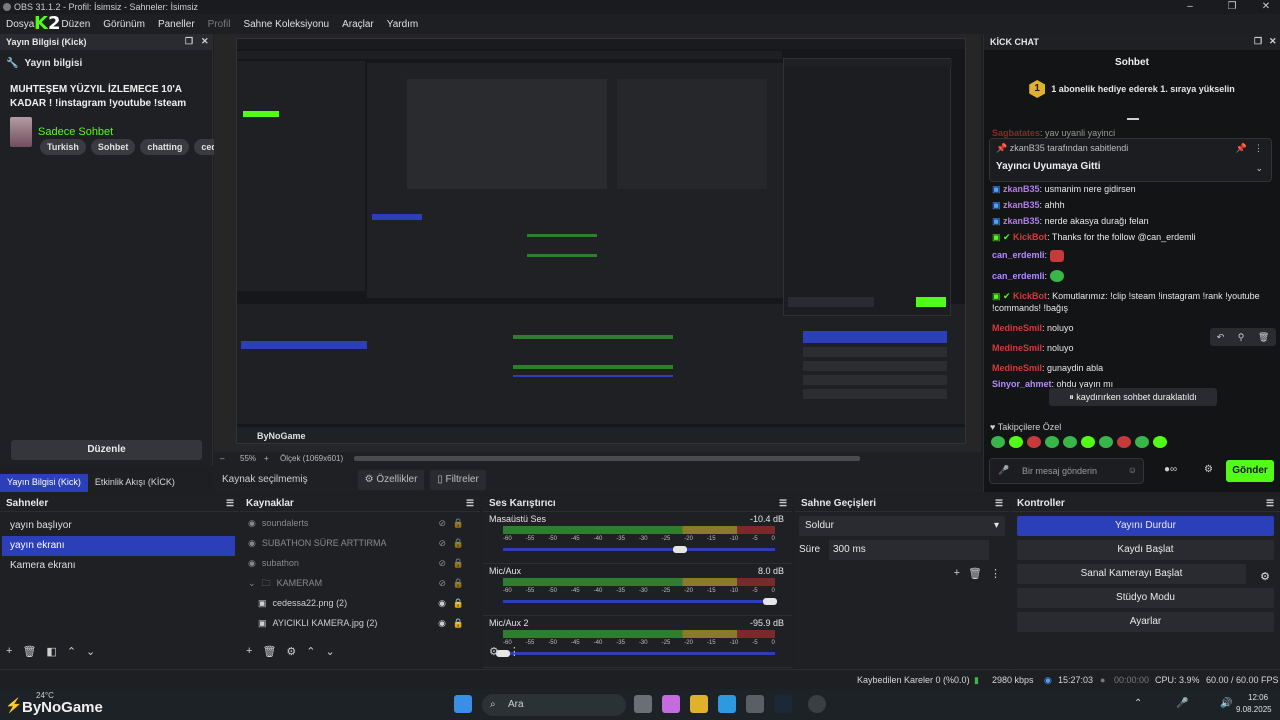  I want to click on volume-knob, so click(769, 601).